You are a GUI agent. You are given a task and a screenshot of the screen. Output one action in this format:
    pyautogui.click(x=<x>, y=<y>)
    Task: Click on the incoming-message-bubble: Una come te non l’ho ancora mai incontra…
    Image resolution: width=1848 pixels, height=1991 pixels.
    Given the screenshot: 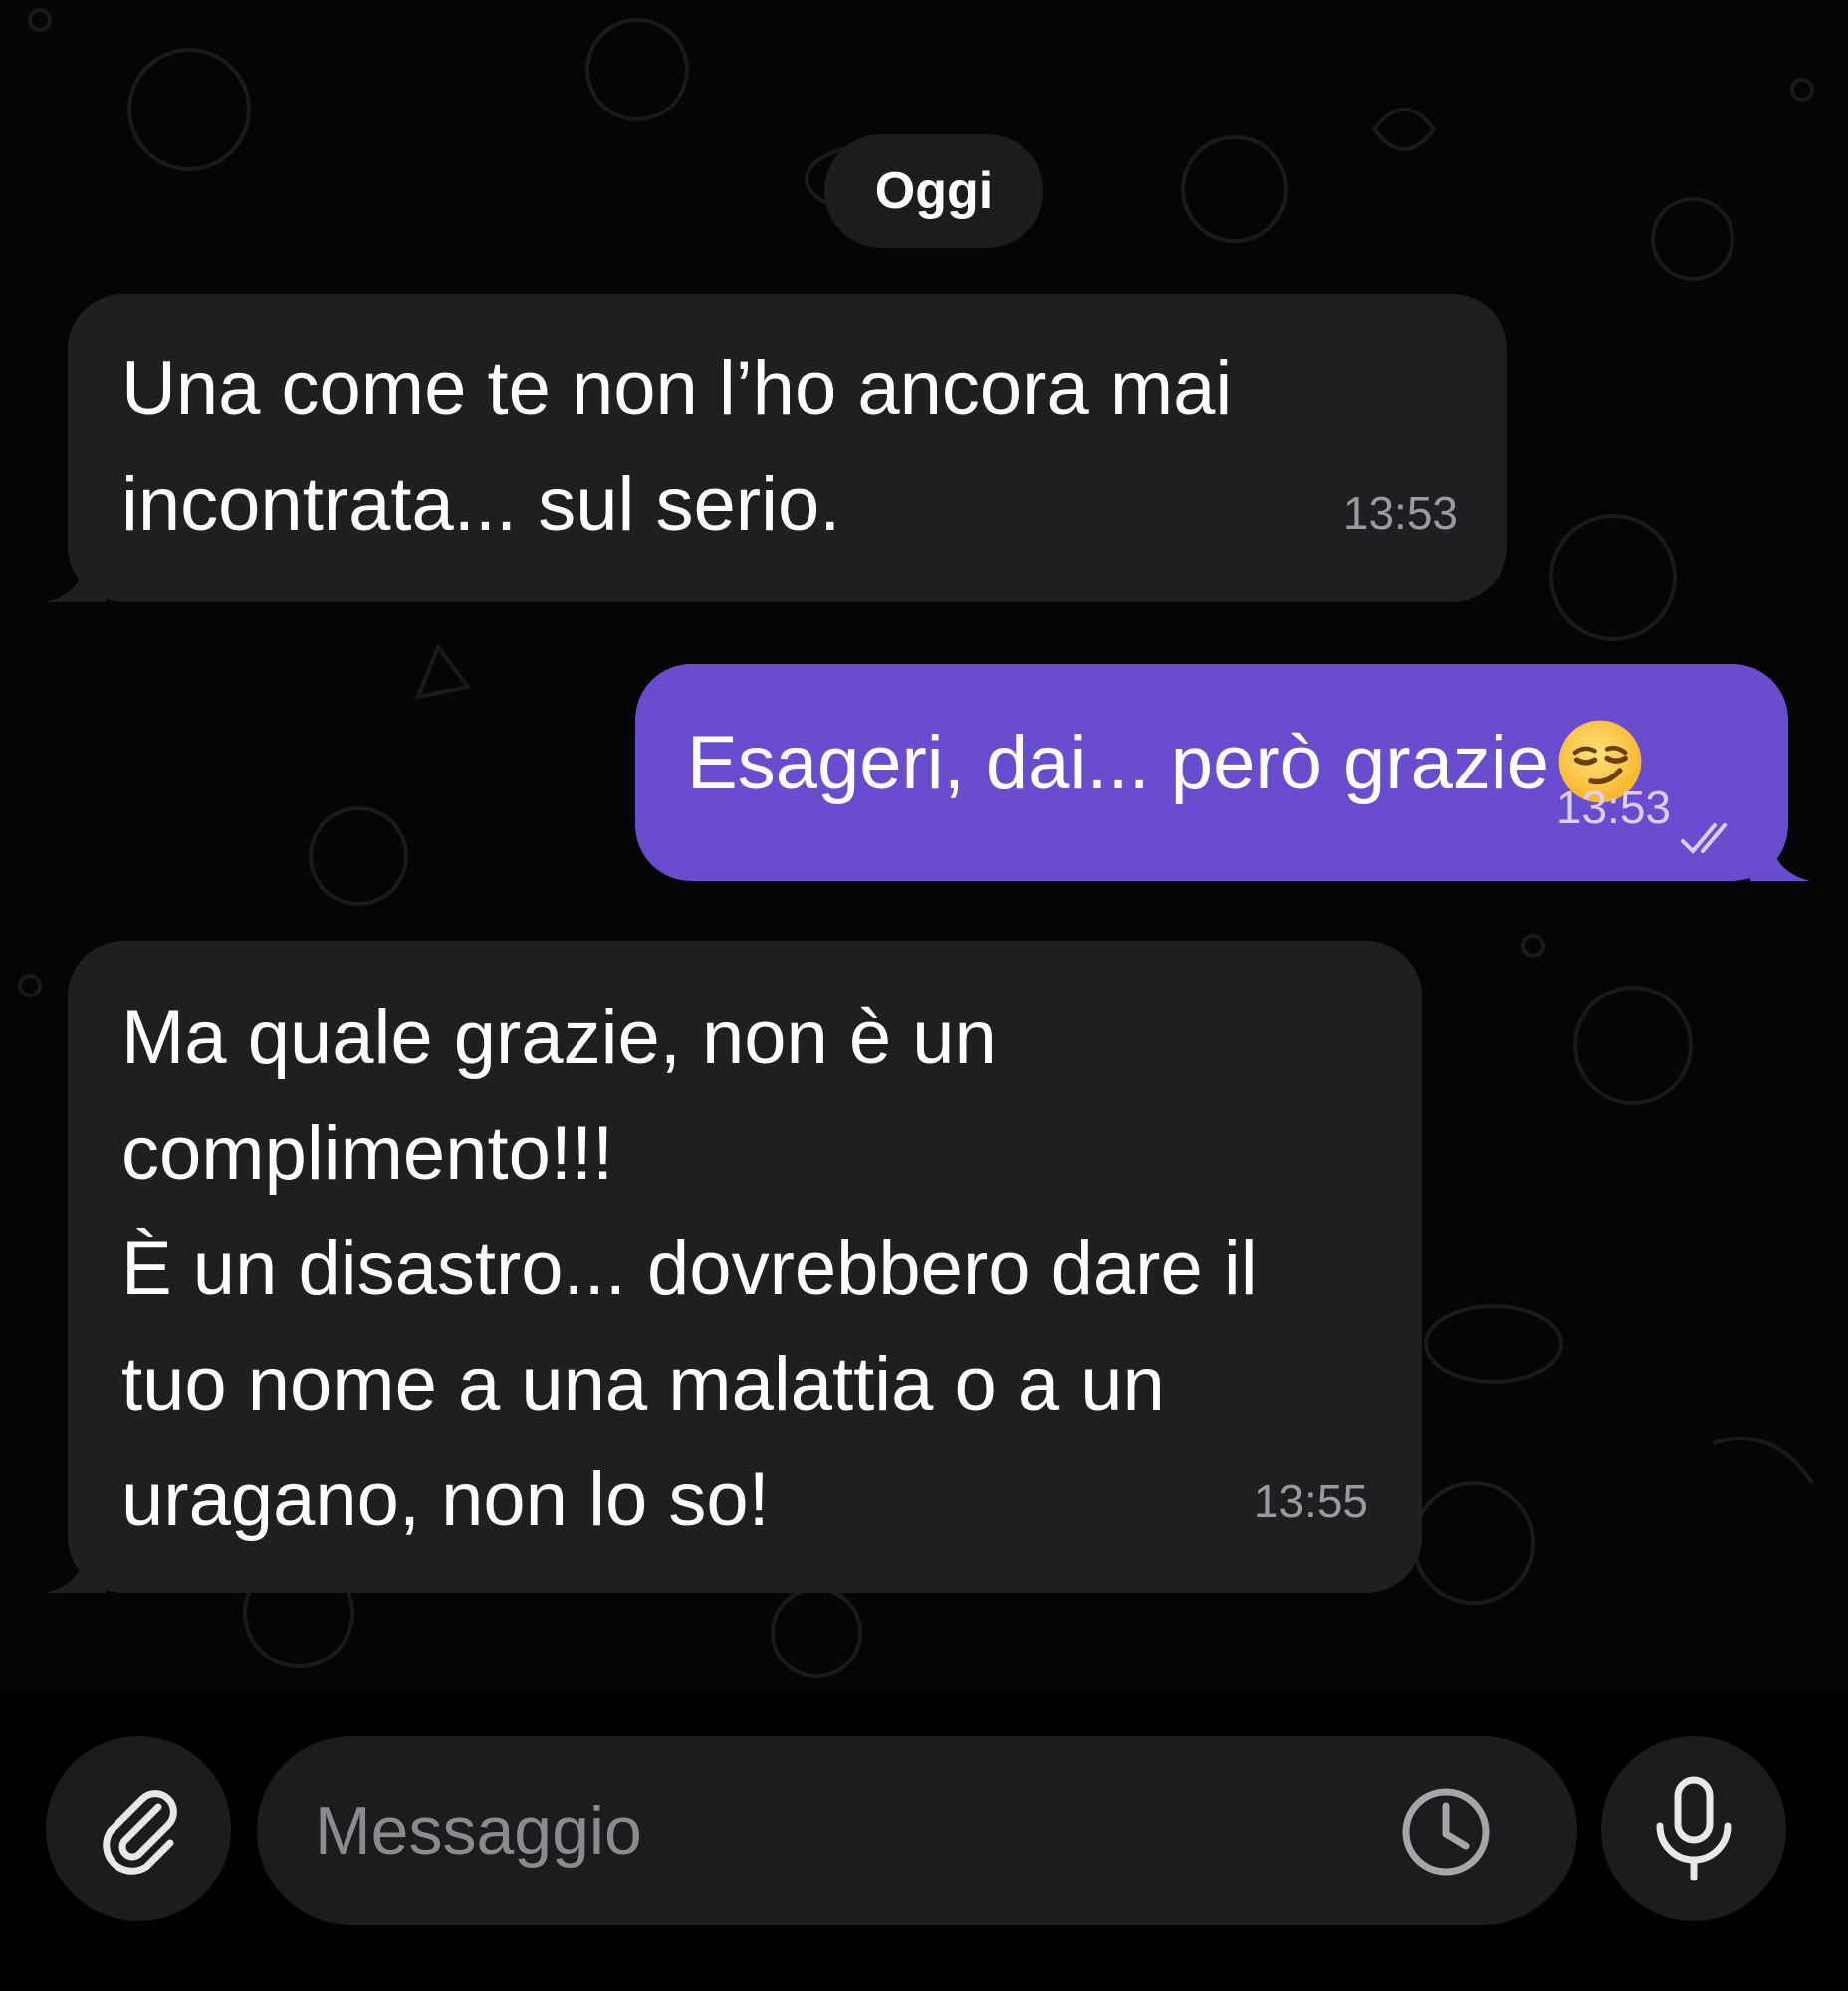 What is the action you would take?
    pyautogui.click(x=776, y=448)
    